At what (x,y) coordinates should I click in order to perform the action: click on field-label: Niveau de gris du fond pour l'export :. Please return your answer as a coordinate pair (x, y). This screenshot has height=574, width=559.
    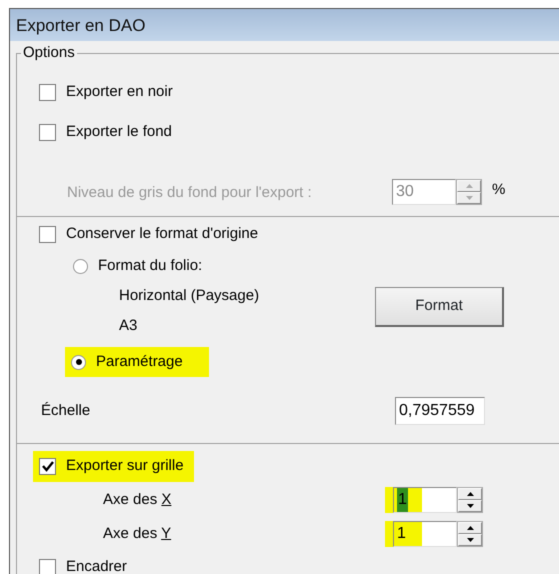
    Looking at the image, I should click on (190, 193).